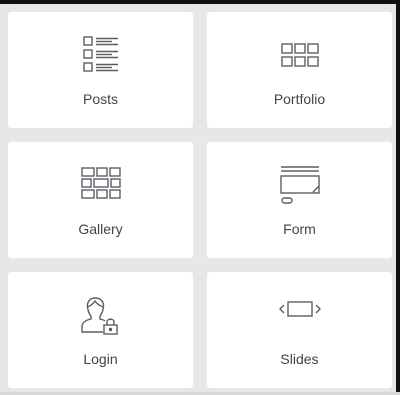 The width and height of the screenshot is (400, 395). Describe the element at coordinates (200, 2) in the screenshot. I see `window-top-edge` at that location.